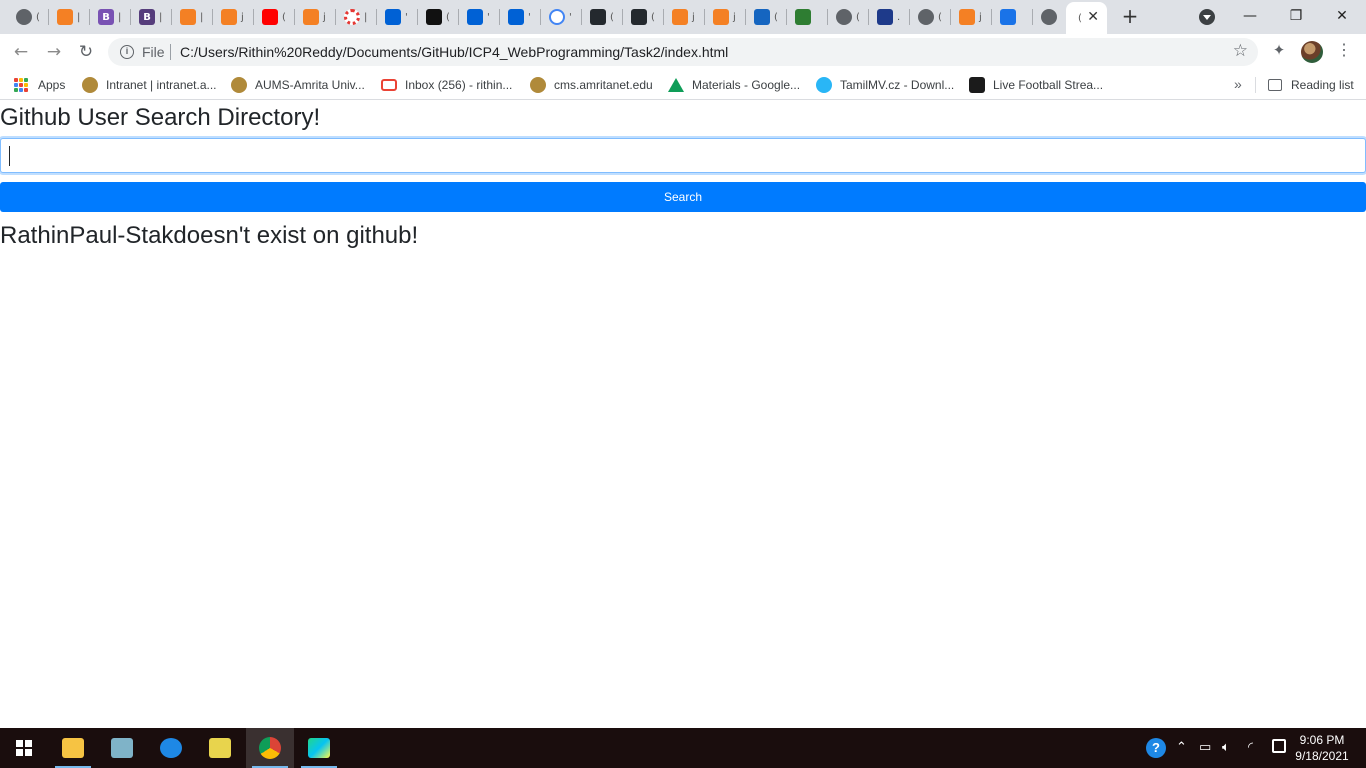 The image size is (1366, 768). I want to click on profile-avatar, so click(1312, 52).